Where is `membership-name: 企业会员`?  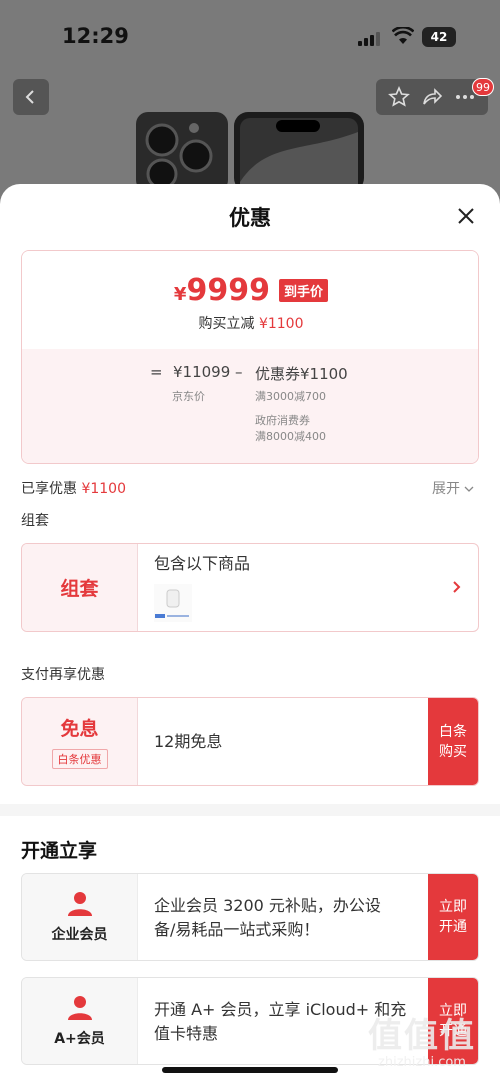
membership-name: 企业会员 is located at coordinates (79, 935).